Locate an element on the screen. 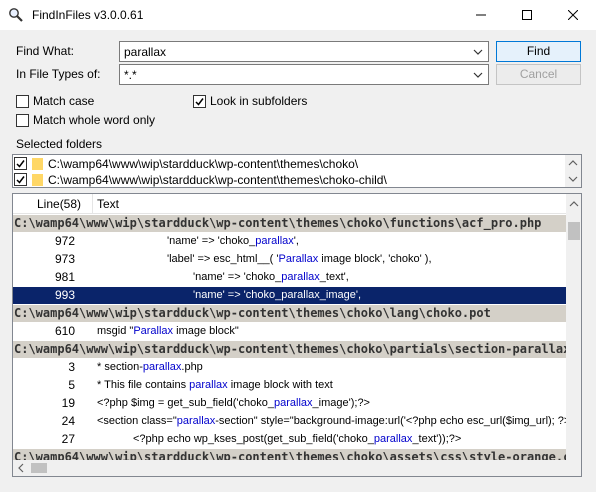 This screenshot has height=492, width=596. look-in-subfolders-checkbox is located at coordinates (199, 101).